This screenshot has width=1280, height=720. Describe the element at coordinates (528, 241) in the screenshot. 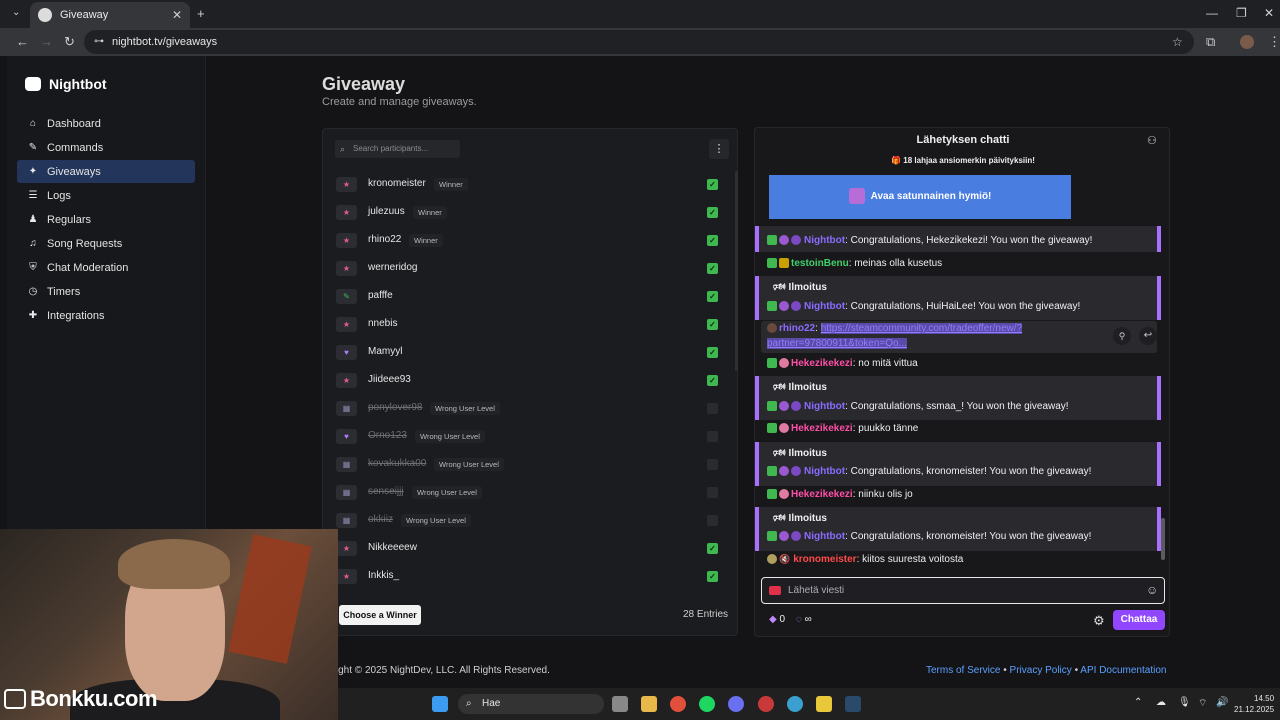

I see `participant-row: ★ rhino22 Winner ✓` at that location.